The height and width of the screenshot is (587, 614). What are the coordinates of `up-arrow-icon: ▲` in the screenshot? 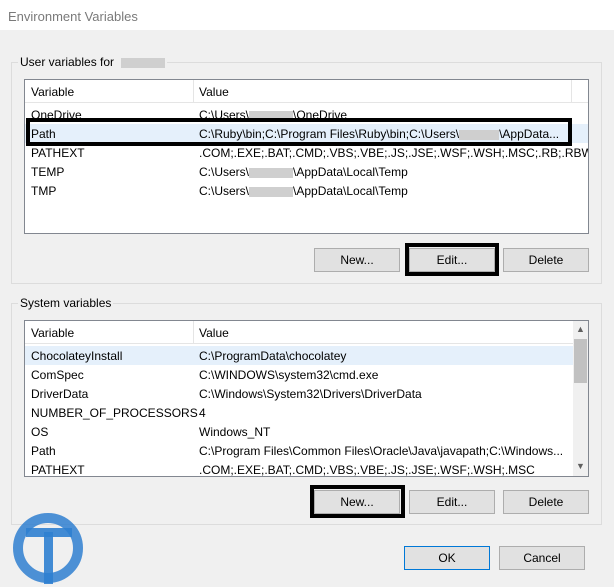 It's located at (580, 329).